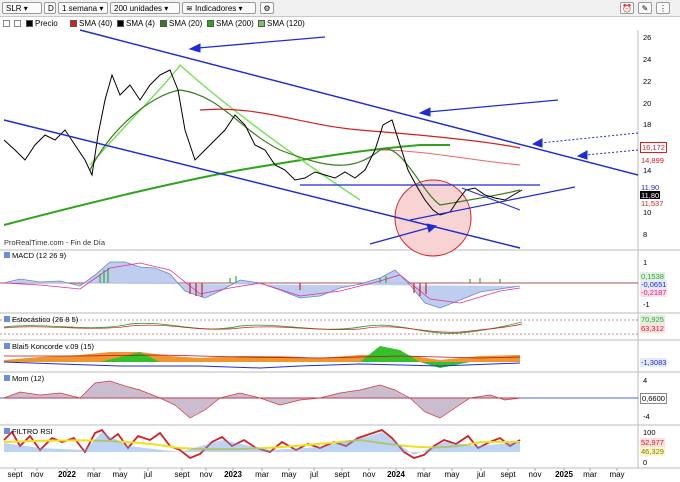 The height and width of the screenshot is (482, 680). Describe the element at coordinates (652, 203) in the screenshot. I see `price-tag-11537: 11,537` at that location.